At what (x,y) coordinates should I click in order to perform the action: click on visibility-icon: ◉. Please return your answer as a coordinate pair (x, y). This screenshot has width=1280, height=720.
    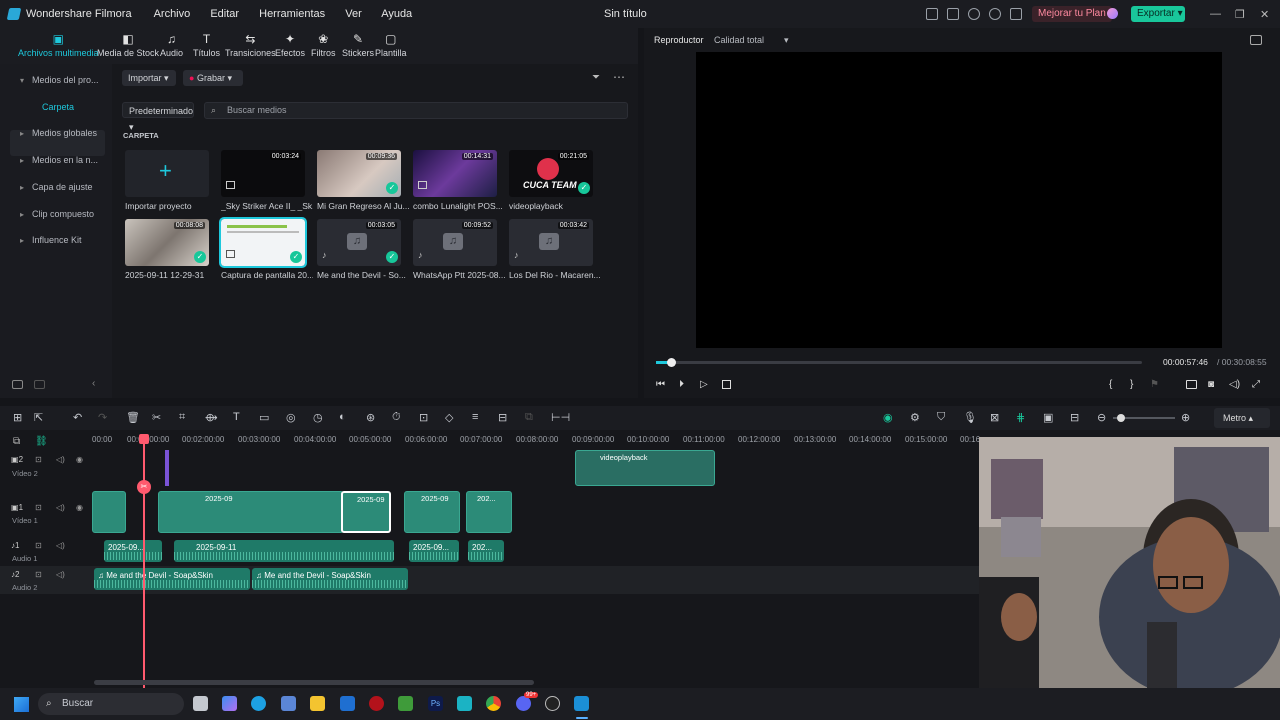
    Looking at the image, I should click on (79, 459).